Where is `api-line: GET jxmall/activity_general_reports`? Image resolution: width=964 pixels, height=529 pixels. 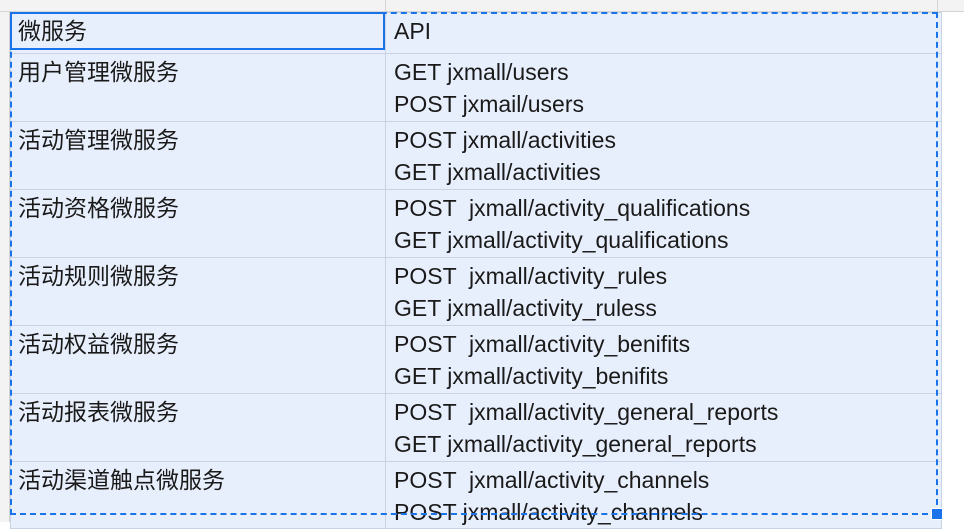
api-line: GET jxmall/activity_general_reports is located at coordinates (575, 444).